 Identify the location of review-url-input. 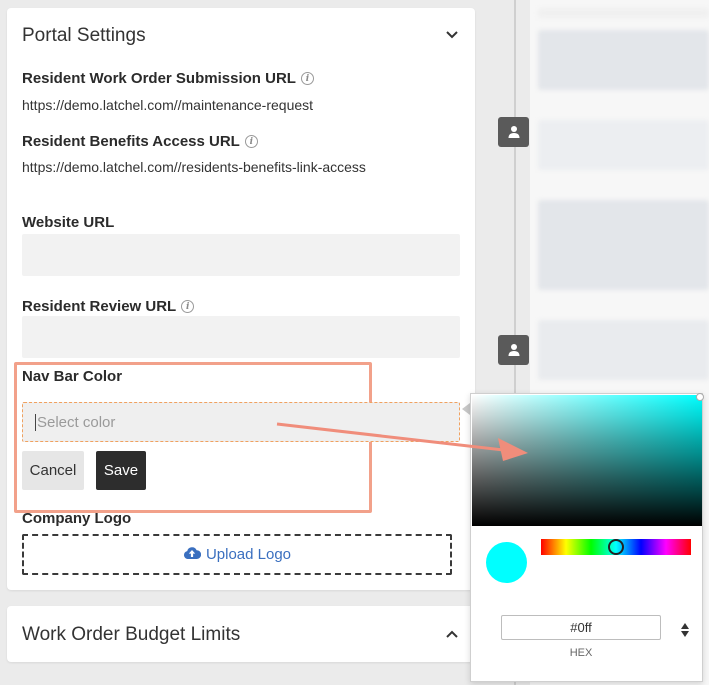
(241, 337).